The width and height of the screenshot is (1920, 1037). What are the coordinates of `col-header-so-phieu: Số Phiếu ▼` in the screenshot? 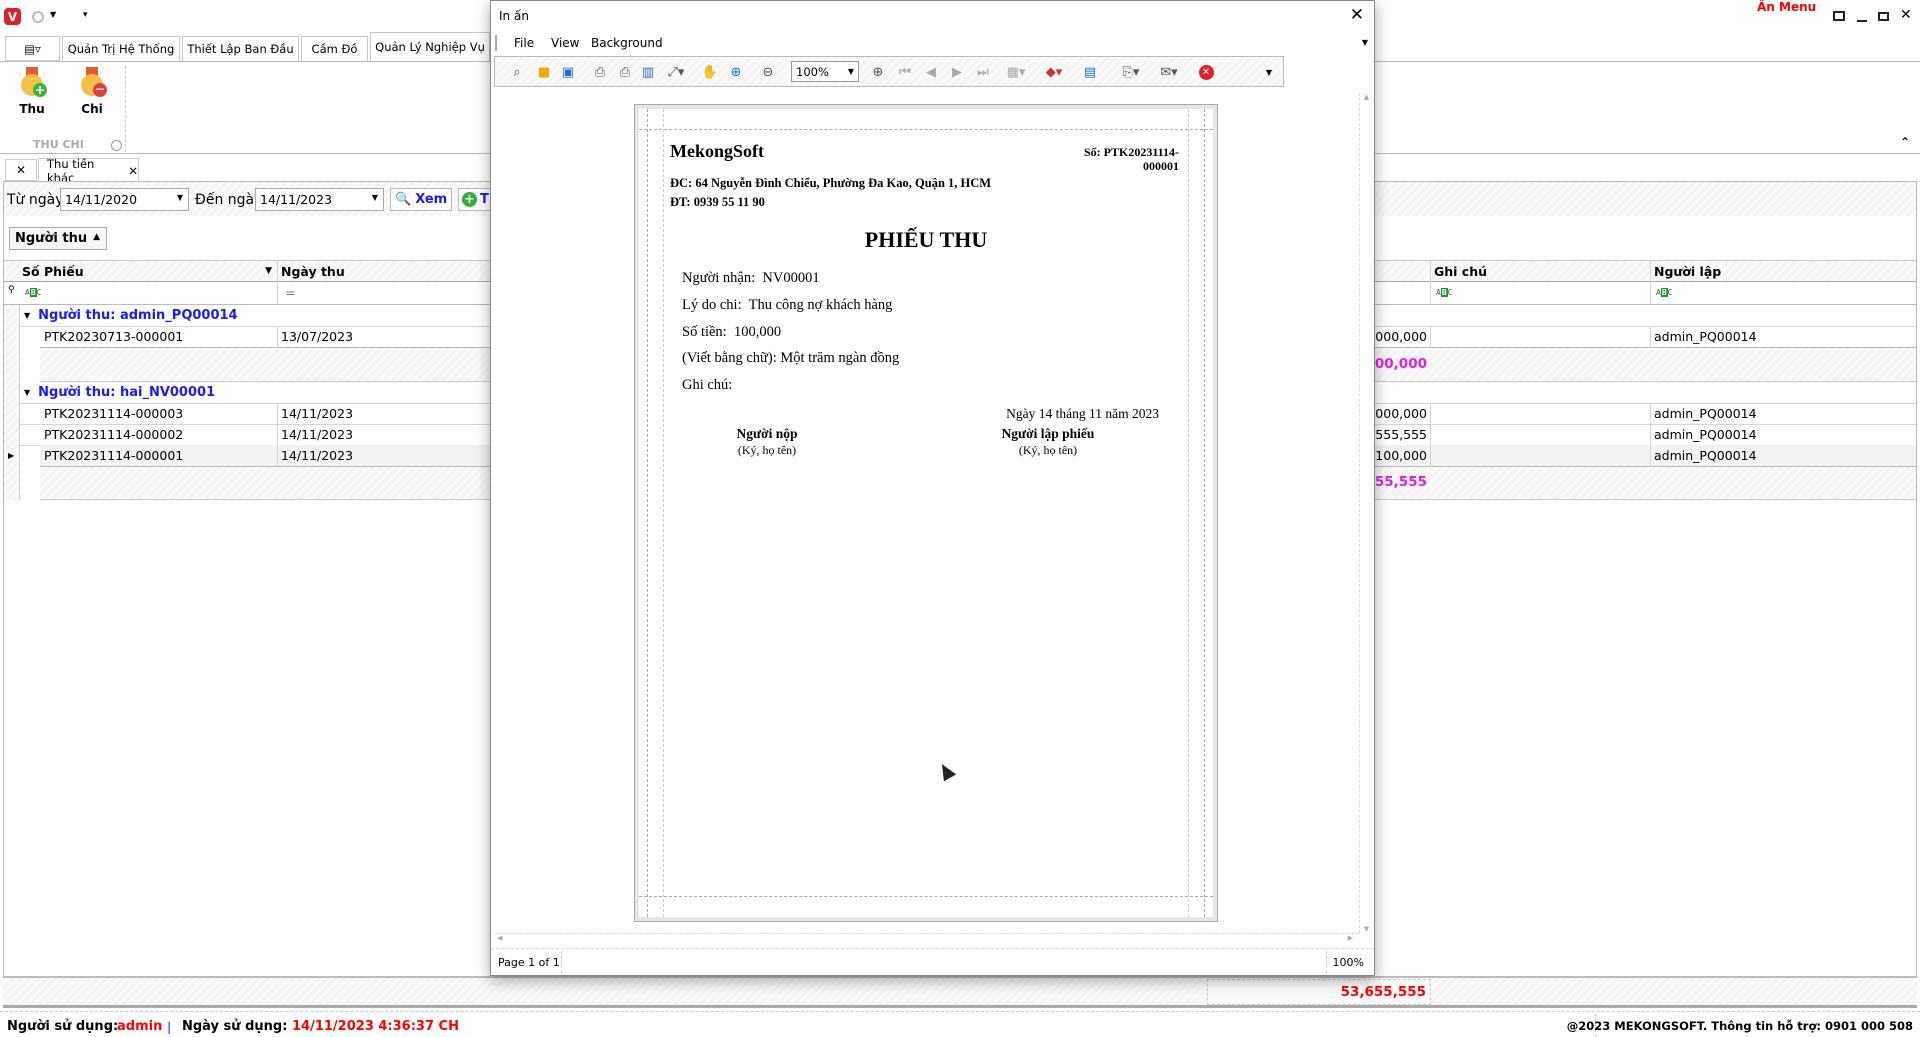 It's located at (147, 271).